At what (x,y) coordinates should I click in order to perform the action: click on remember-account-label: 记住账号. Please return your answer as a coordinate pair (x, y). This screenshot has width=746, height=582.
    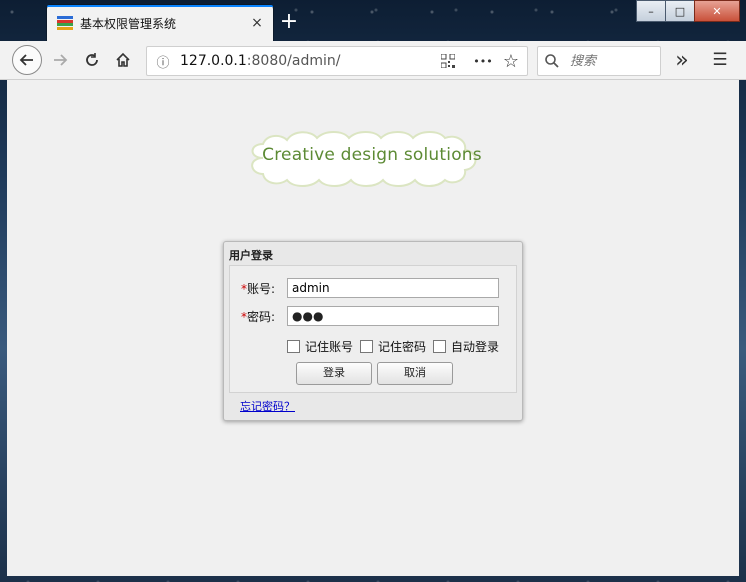
    Looking at the image, I should click on (329, 347).